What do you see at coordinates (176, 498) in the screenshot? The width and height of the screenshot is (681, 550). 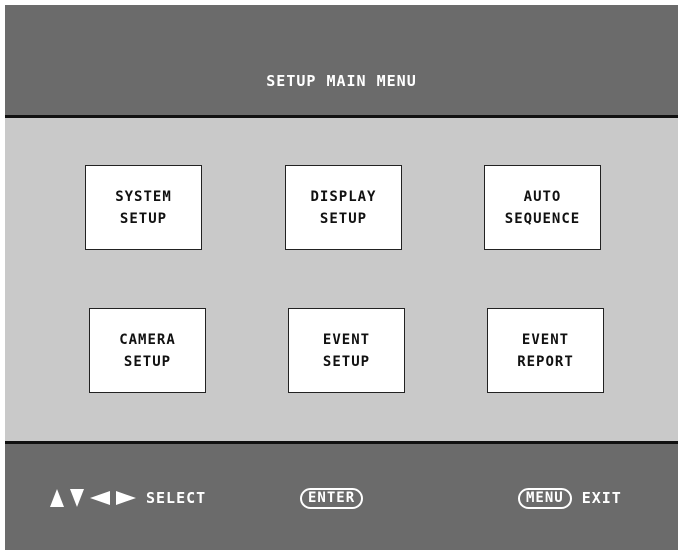 I see `select-label: SELECT` at bounding box center [176, 498].